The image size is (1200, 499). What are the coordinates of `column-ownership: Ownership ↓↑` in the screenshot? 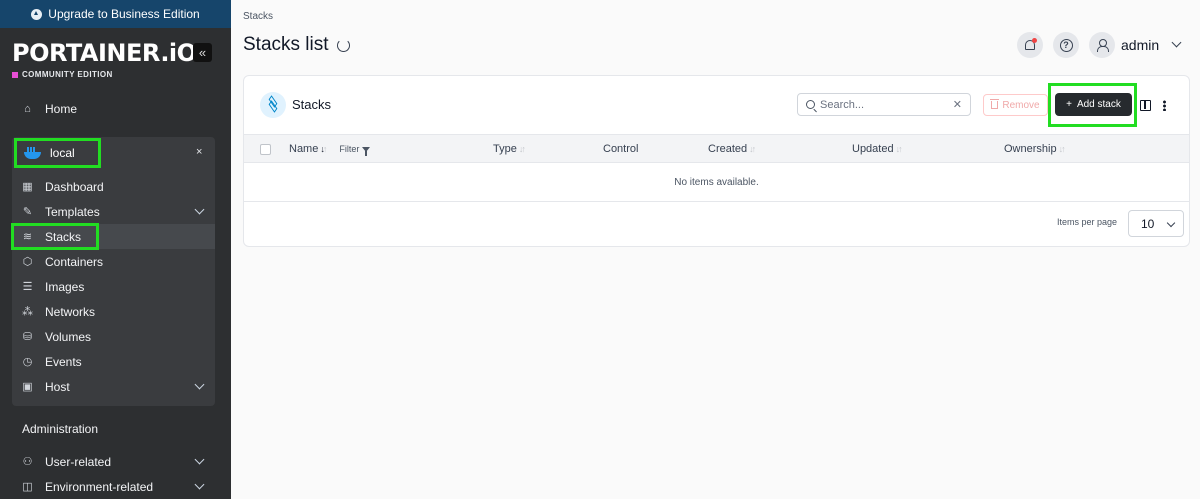 It's located at (1035, 149).